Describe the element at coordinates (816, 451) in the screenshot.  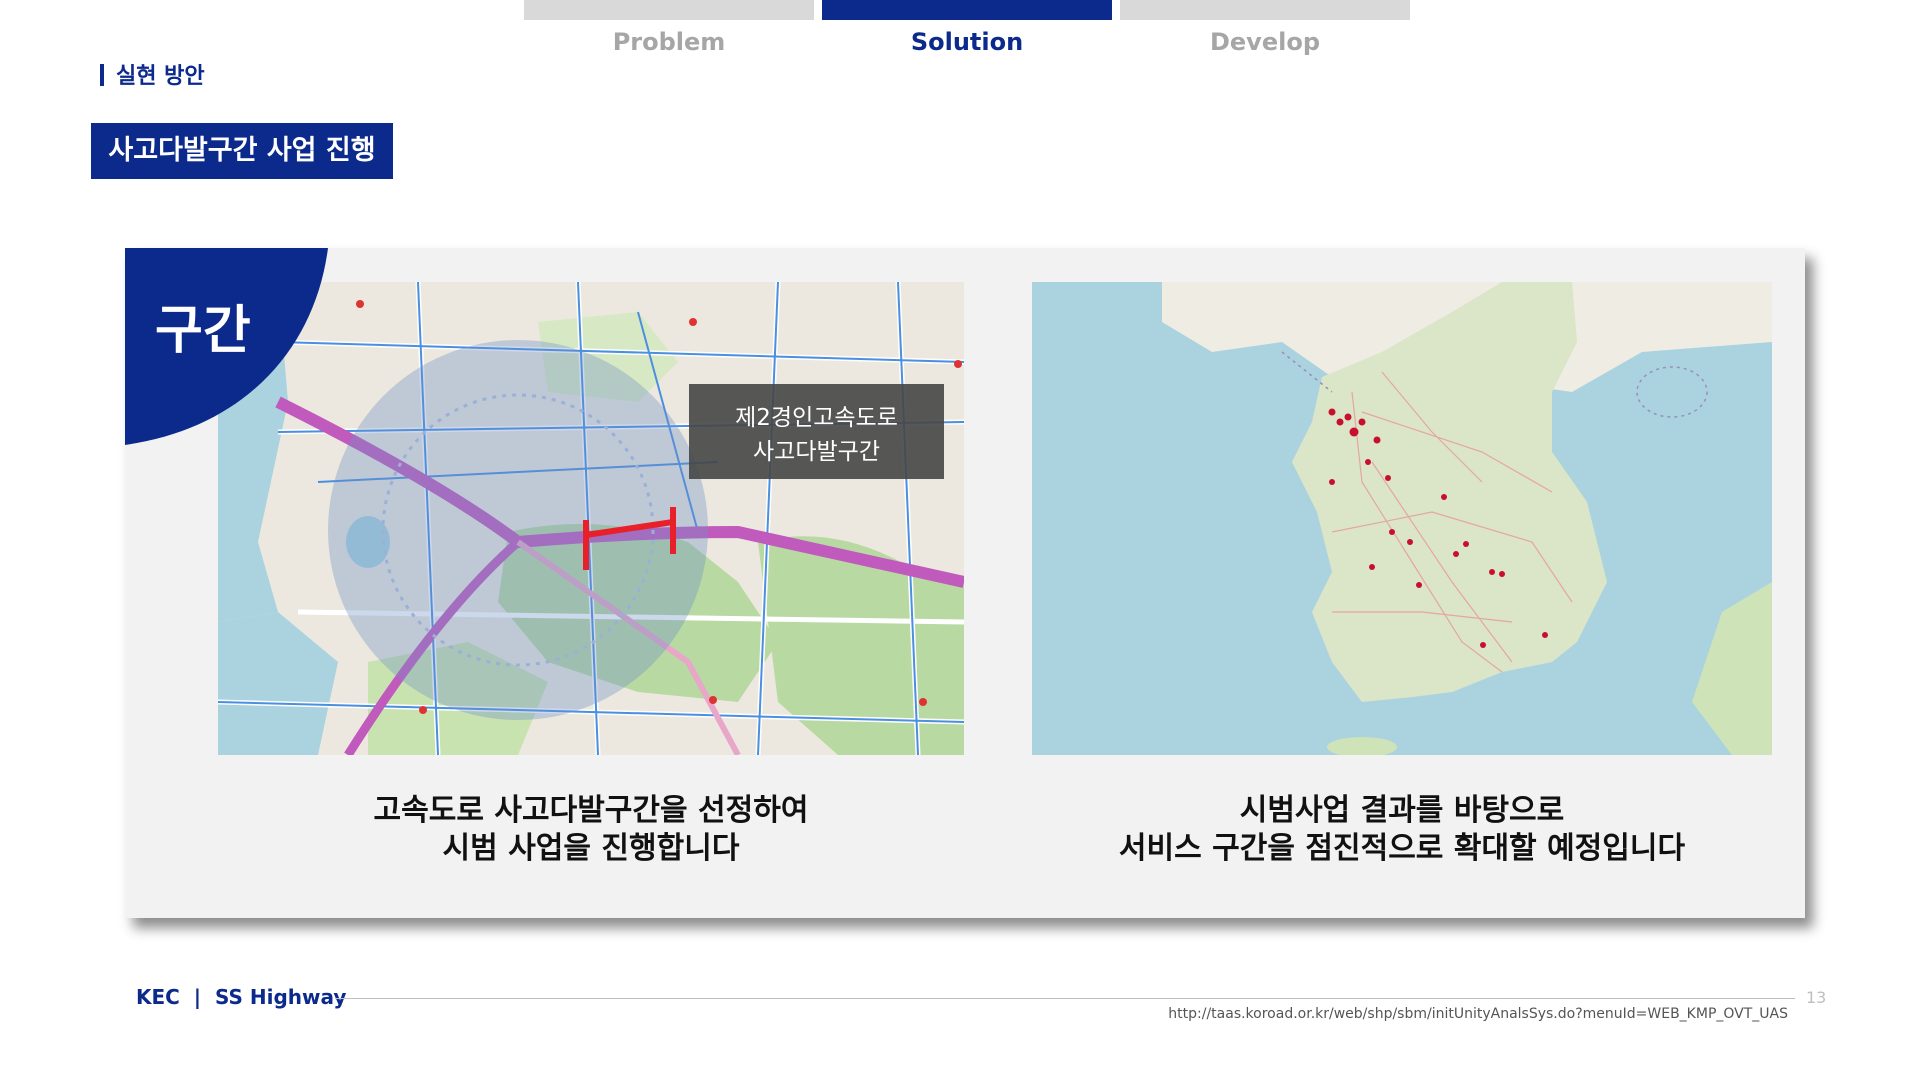
I see `map-callout-line2: 사고다발구간` at that location.